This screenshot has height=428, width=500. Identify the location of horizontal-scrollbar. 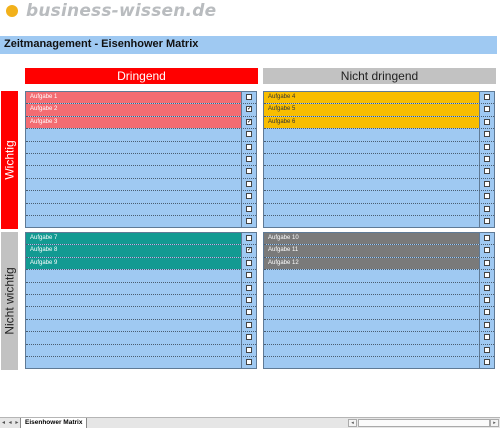
(424, 423).